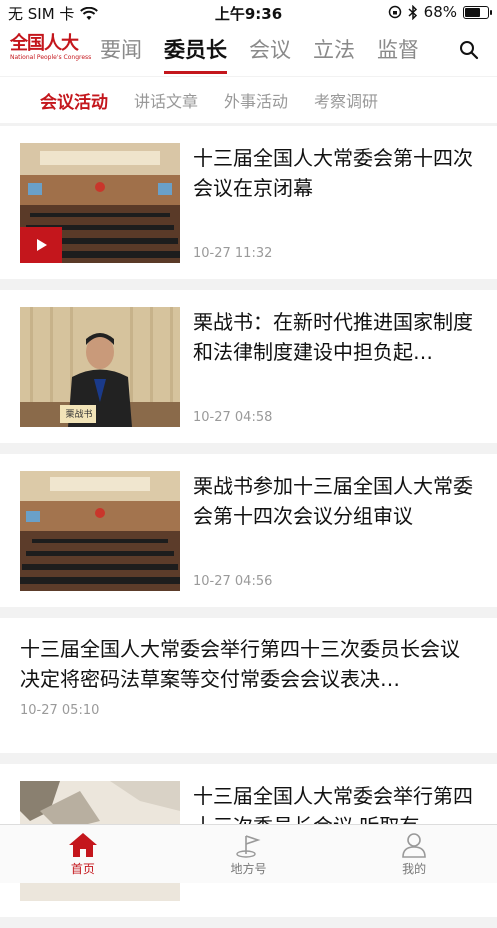 This screenshot has height=928, width=497. I want to click on tab-meetings: 会议, so click(270, 52).